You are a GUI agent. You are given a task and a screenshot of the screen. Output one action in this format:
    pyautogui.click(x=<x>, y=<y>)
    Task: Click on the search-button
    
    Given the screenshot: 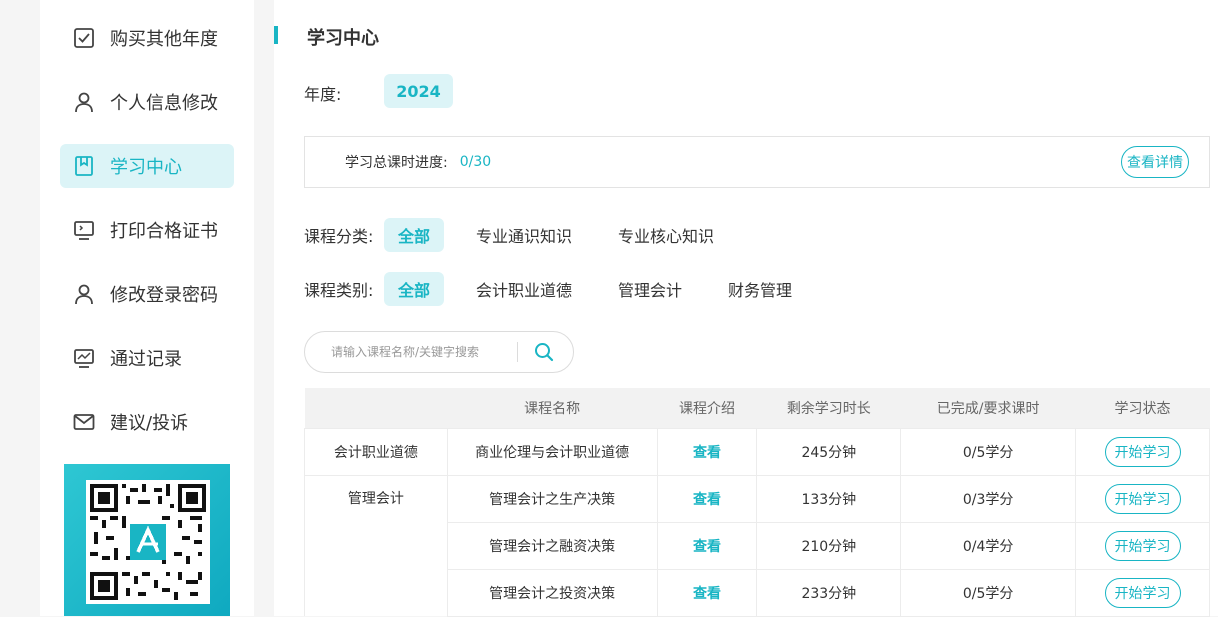 What is the action you would take?
    pyautogui.click(x=544, y=352)
    